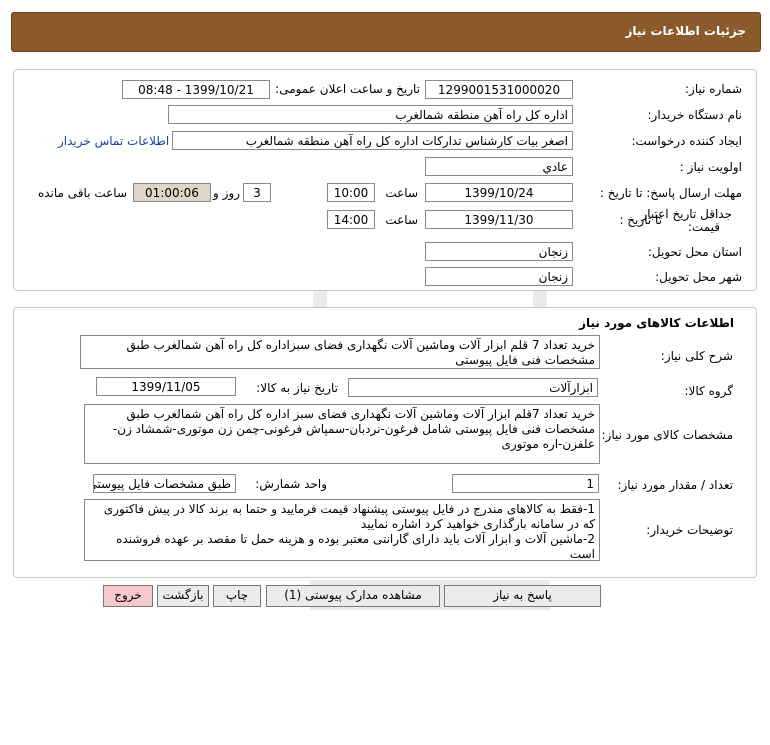 This screenshot has height=745, width=770. Describe the element at coordinates (351, 219) in the screenshot. I see `validity-time-field: 14:00` at that location.